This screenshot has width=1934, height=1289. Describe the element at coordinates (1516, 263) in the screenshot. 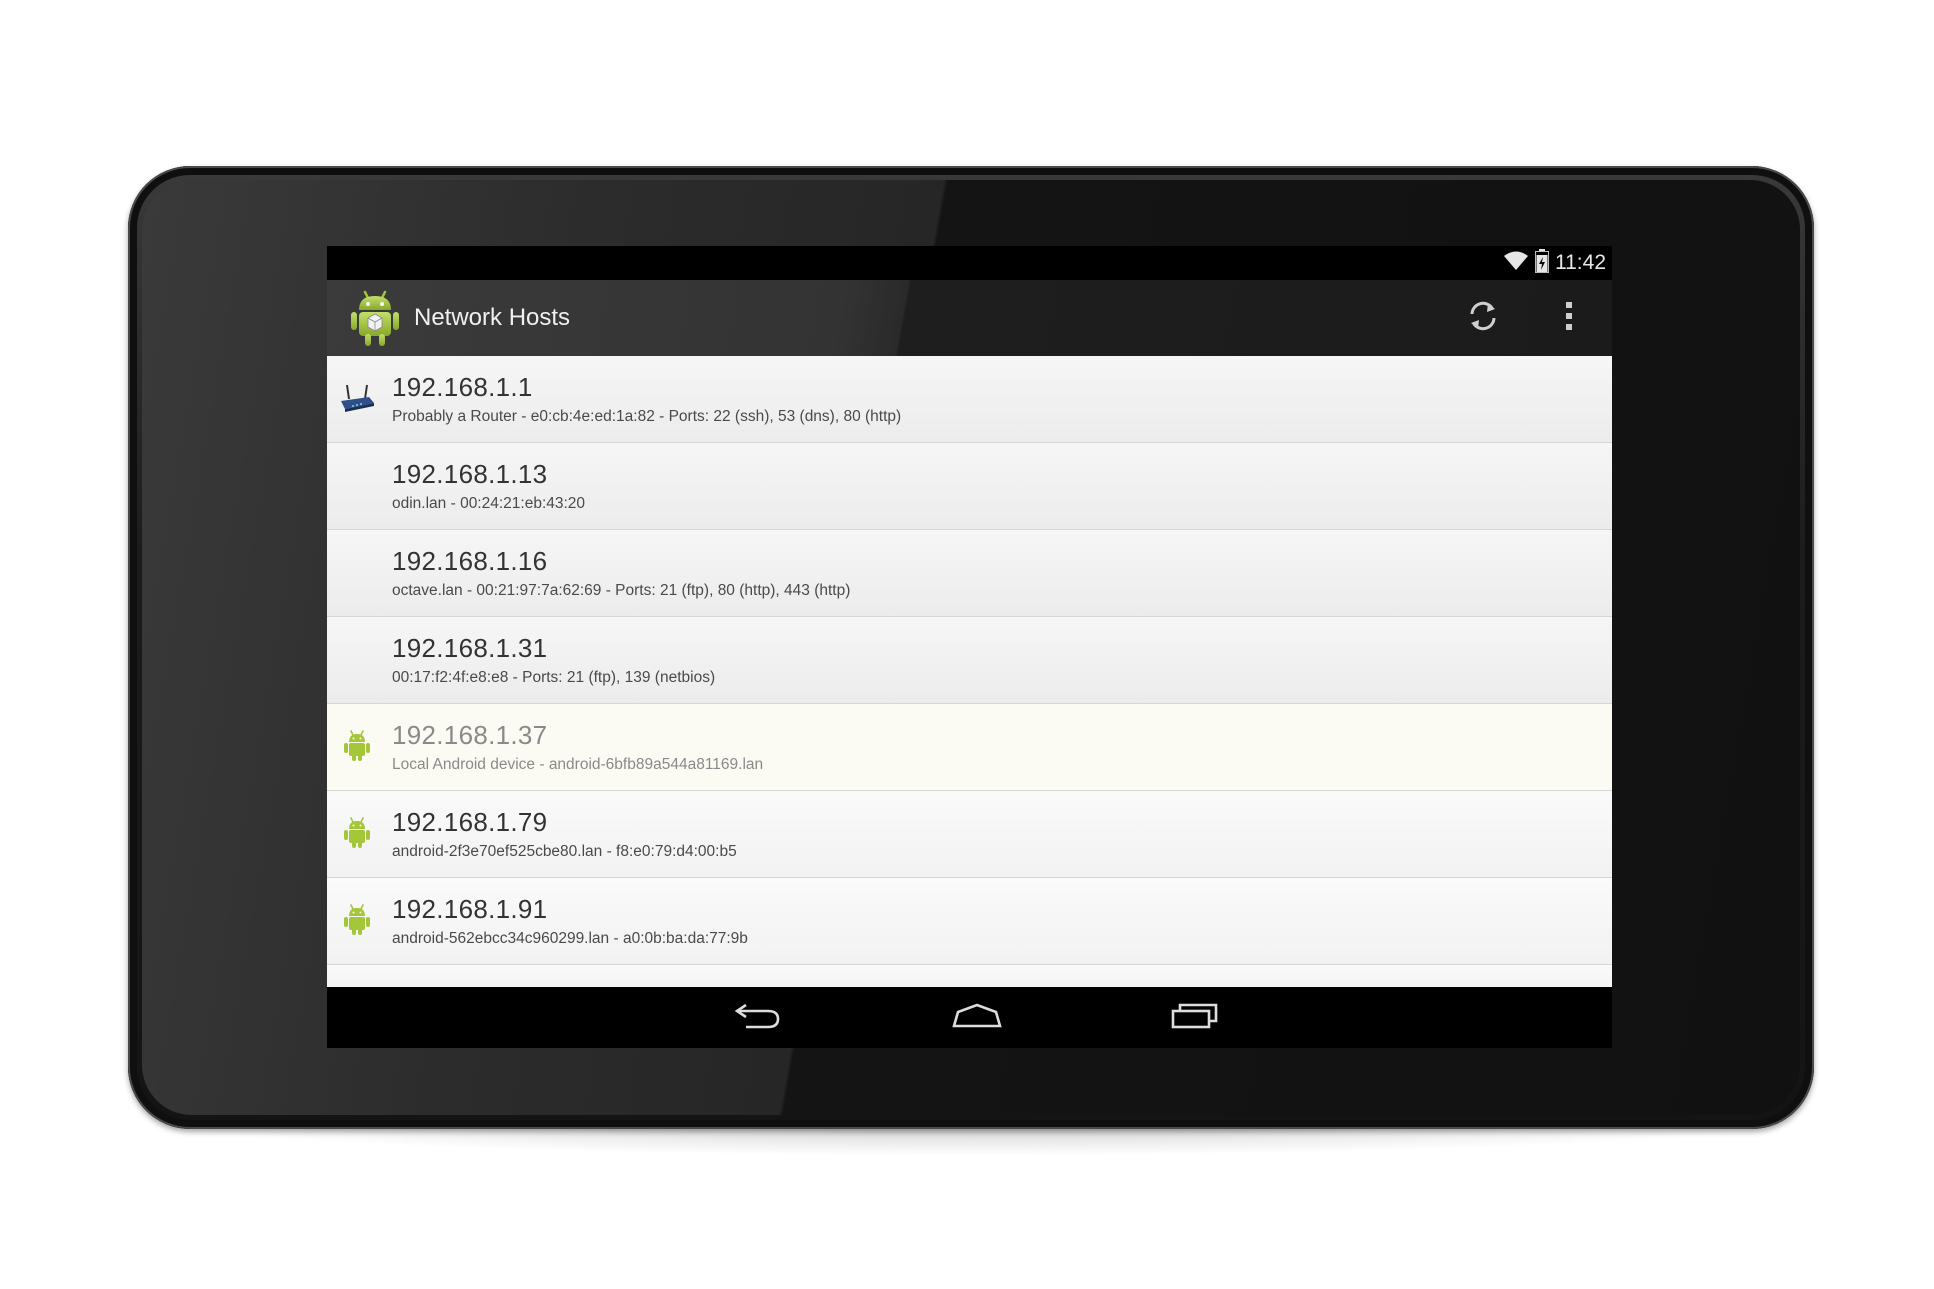

I see `wifi-icon` at that location.